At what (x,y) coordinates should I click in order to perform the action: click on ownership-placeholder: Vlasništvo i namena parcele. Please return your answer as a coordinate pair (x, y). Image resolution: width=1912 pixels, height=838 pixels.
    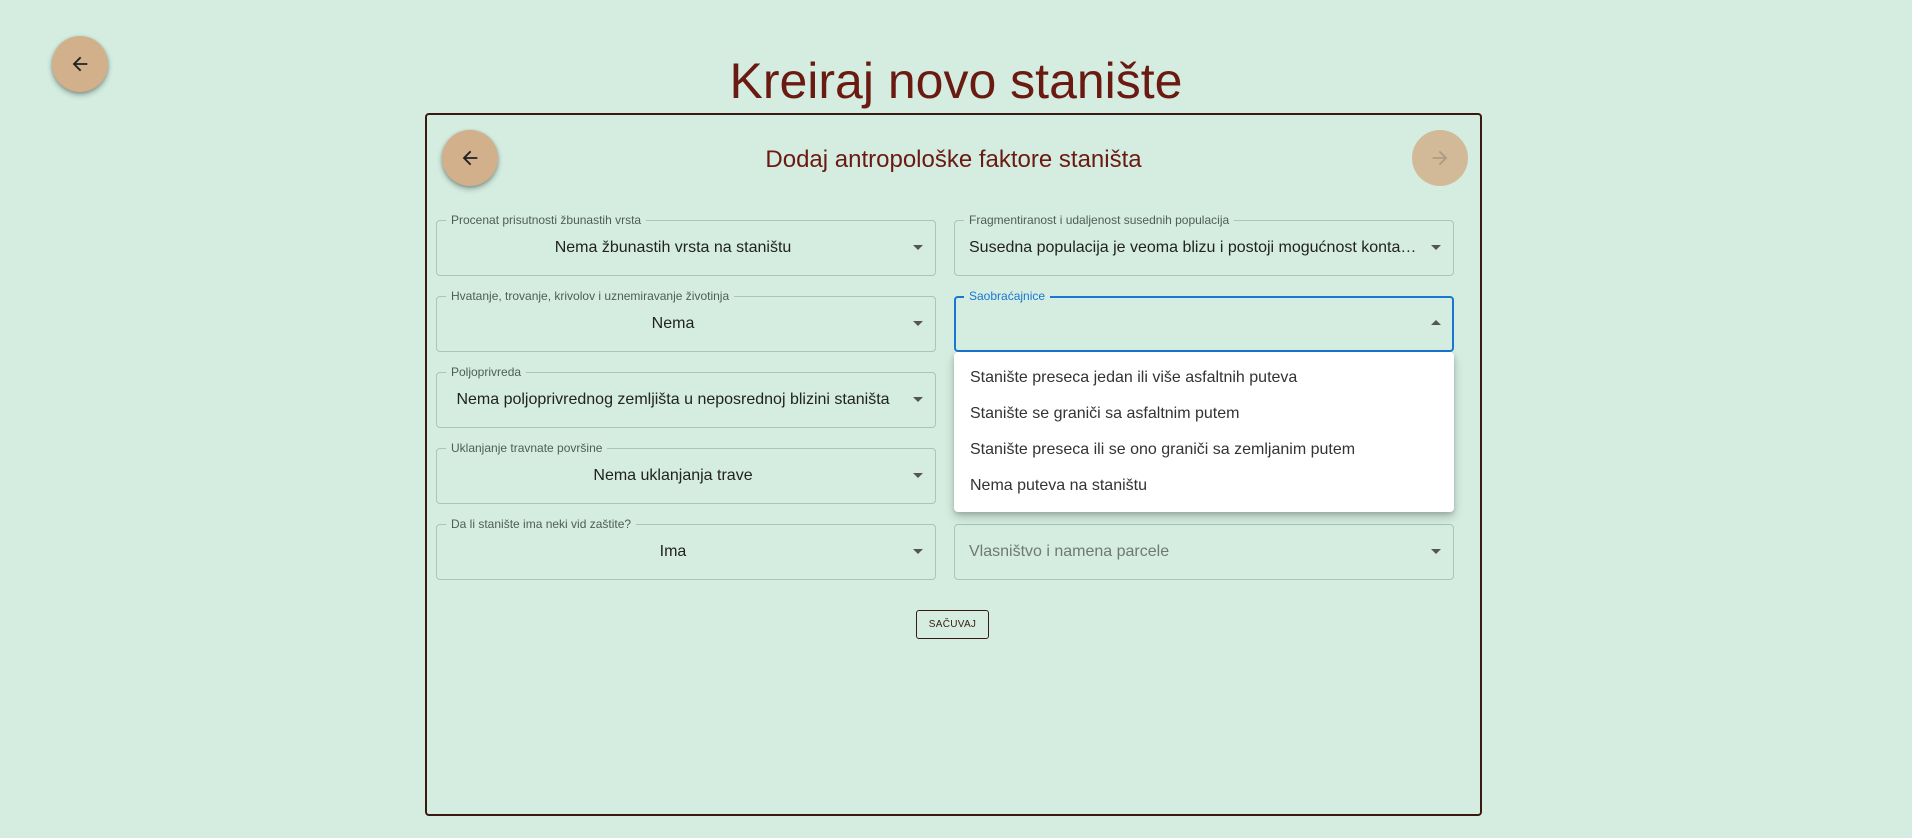
    Looking at the image, I should click on (1069, 551).